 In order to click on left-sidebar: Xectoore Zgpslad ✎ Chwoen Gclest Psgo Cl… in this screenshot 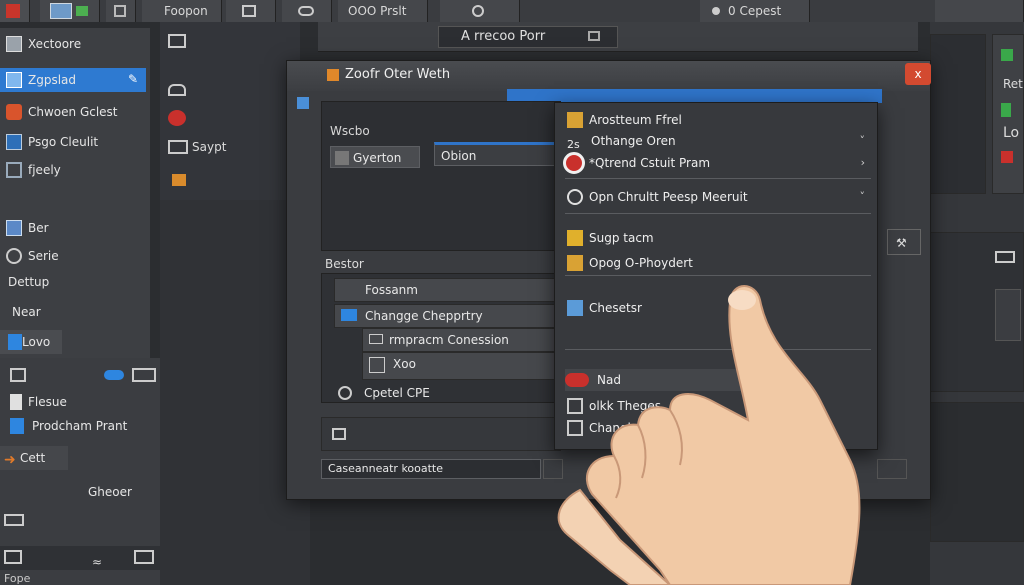, I will do `click(75, 193)`.